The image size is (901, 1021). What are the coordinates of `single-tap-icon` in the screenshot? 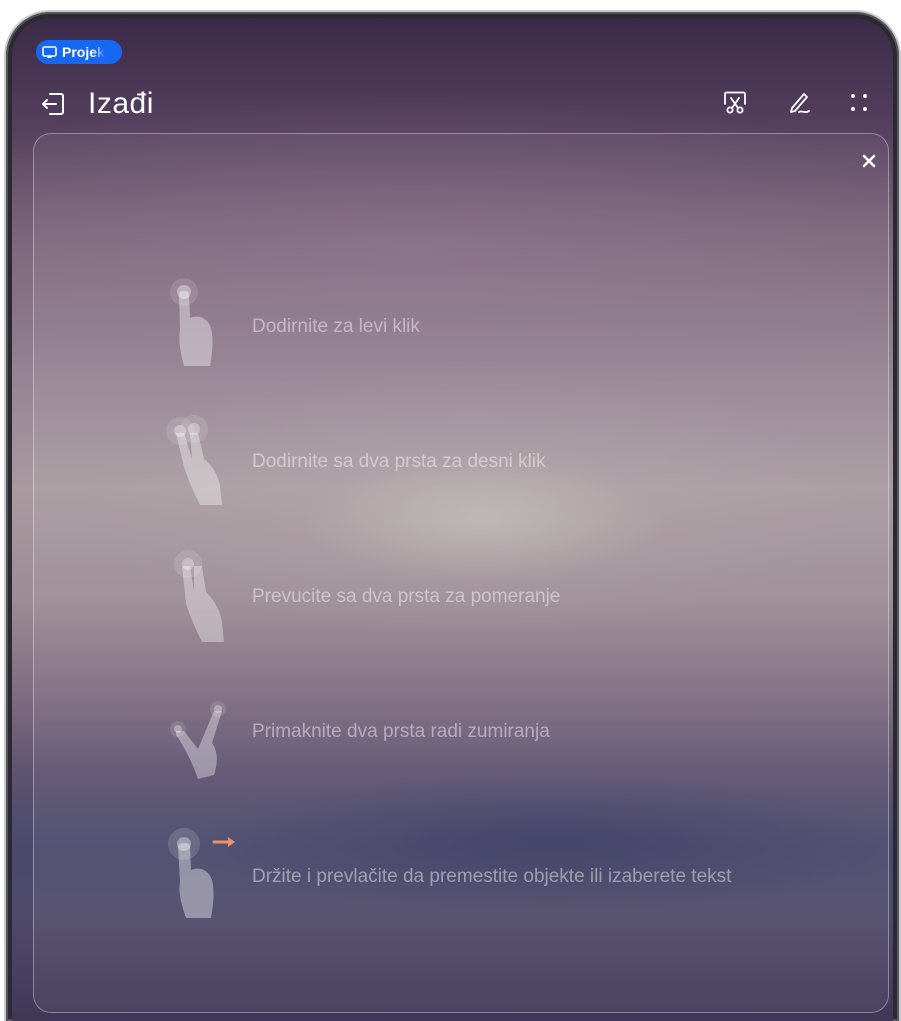 It's located at (191, 322).